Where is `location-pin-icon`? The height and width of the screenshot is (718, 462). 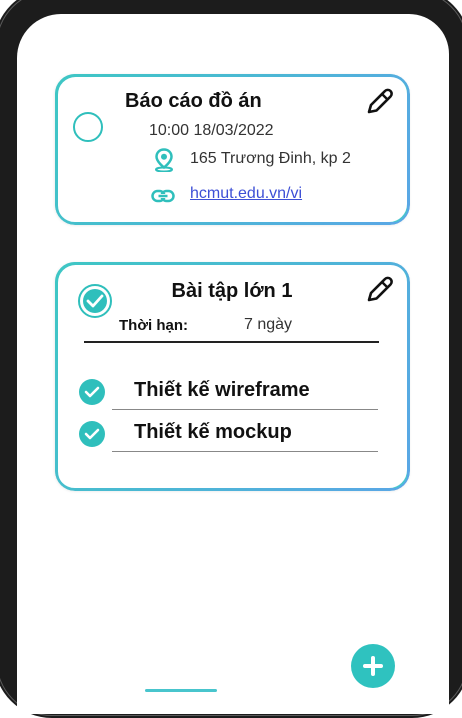 location-pin-icon is located at coordinates (164, 160).